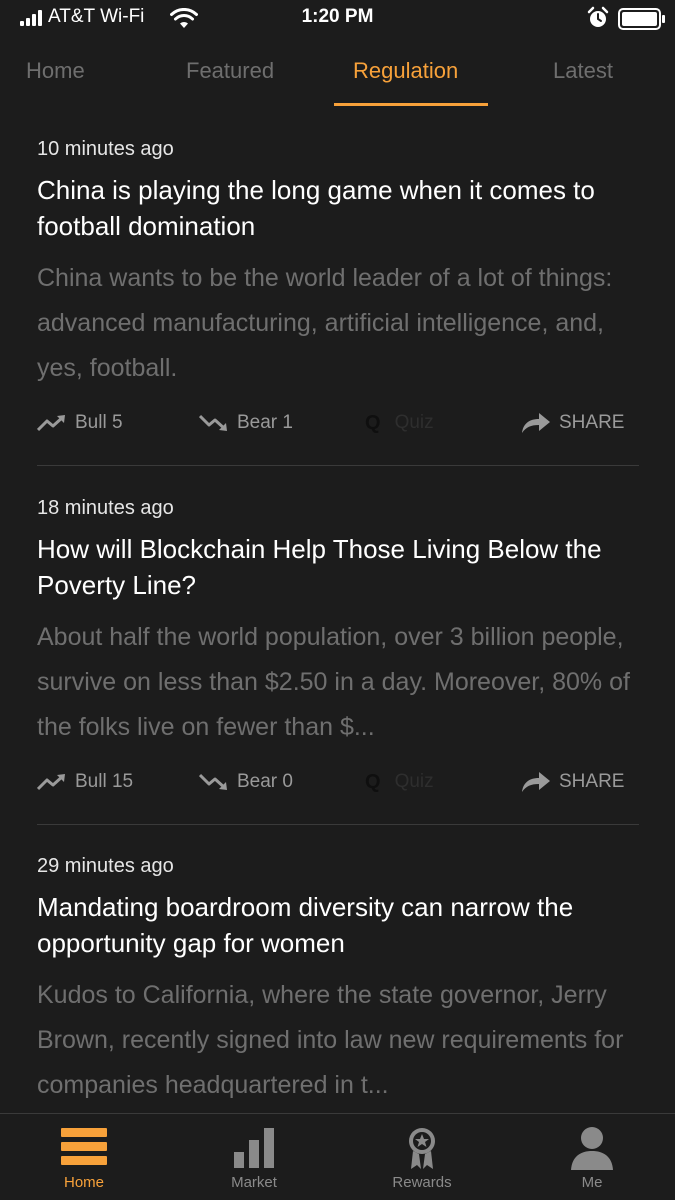 This screenshot has height=1200, width=675. I want to click on tab-regulation: Regulation, so click(405, 71).